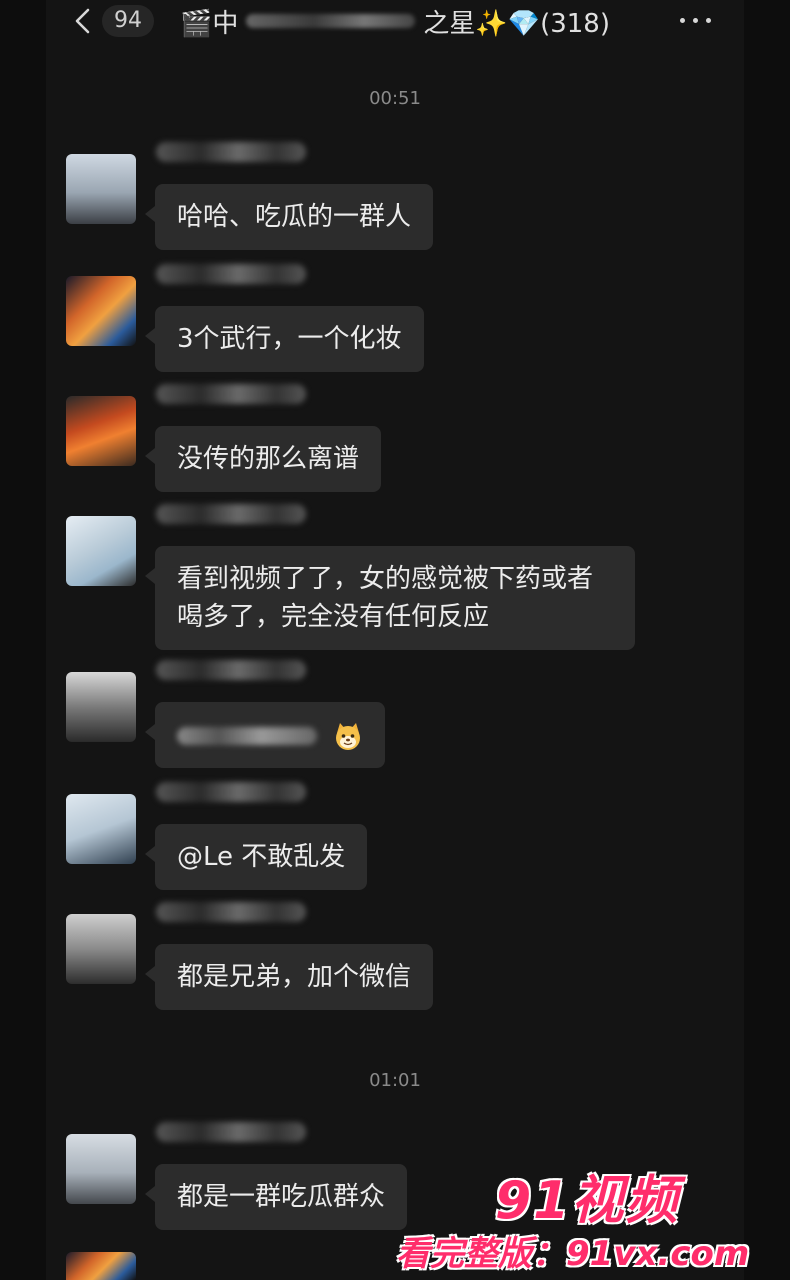 The width and height of the screenshot is (790, 1280). What do you see at coordinates (516, 23) in the screenshot?
I see `group-title-suffix: 之星✨💎(318)` at bounding box center [516, 23].